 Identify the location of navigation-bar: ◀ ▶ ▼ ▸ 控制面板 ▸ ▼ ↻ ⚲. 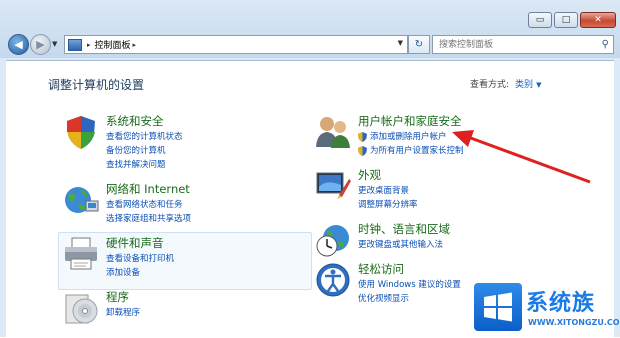
(310, 45).